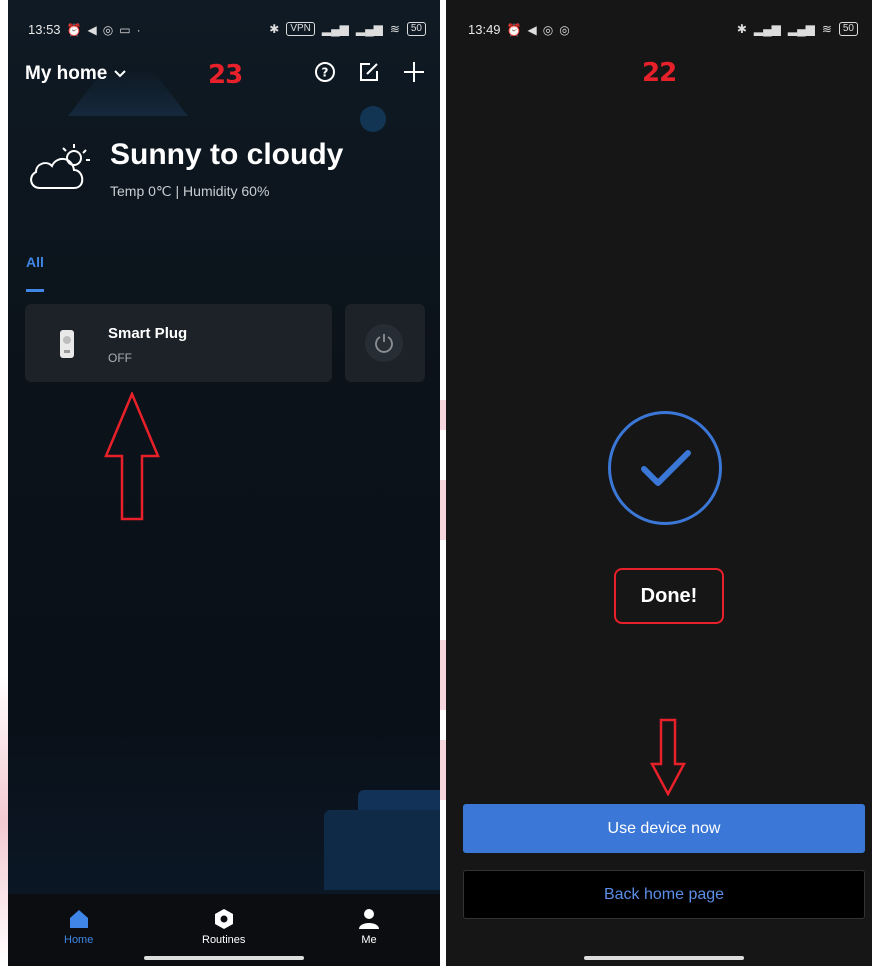 The image size is (872, 966). I want to click on annotation-arrow-down, so click(668, 757).